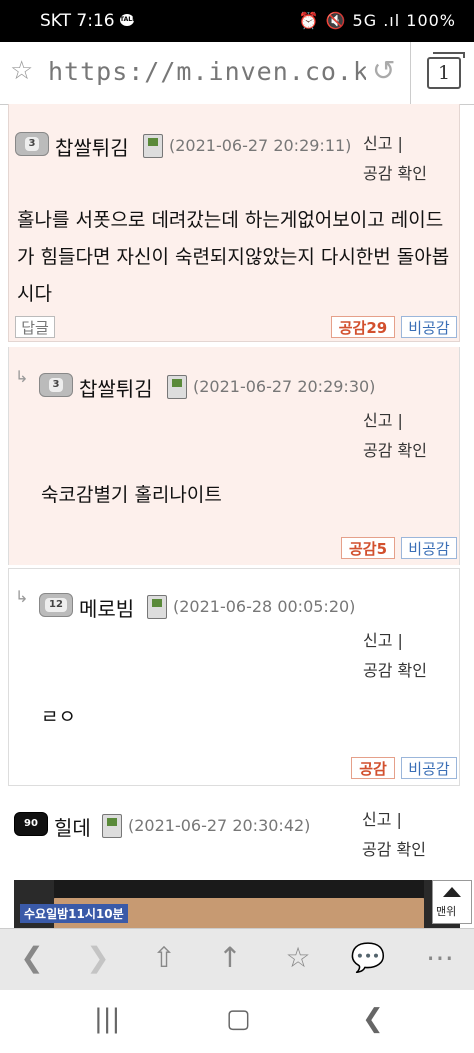 This screenshot has height=1053, width=474. What do you see at coordinates (264, 606) in the screenshot?
I see `comment-date: (2021-06-28 00:05:20)` at bounding box center [264, 606].